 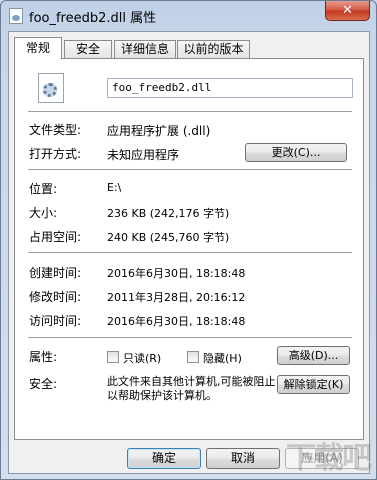 I want to click on accessed-value: 2016年6月30日, 18:18:48, so click(x=176, y=321).